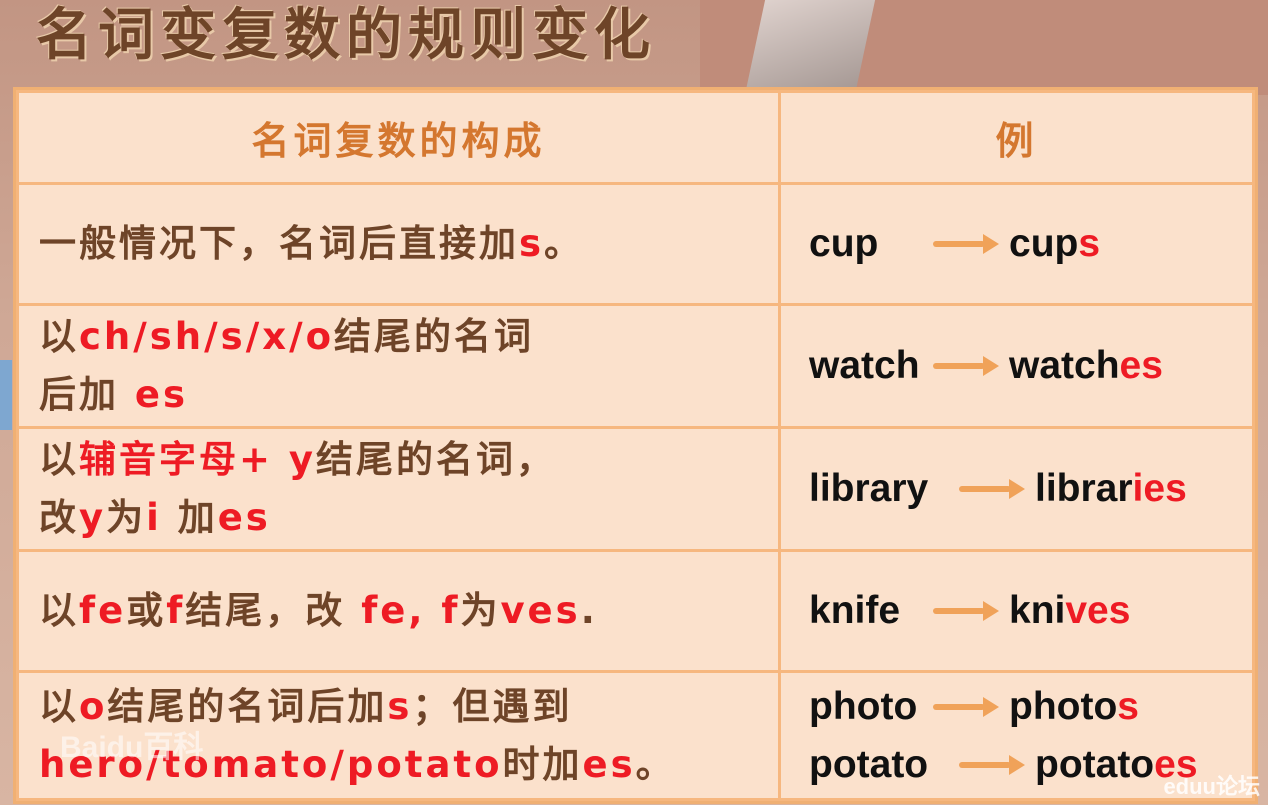 This screenshot has width=1268, height=805. I want to click on page-title: 名词变复数的规则变化, so click(346, 35).